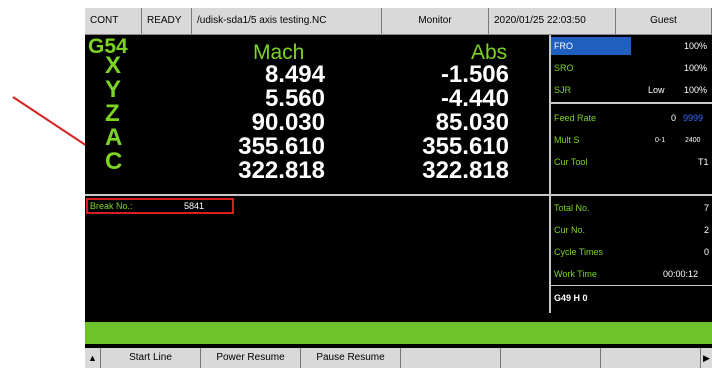  Describe the element at coordinates (564, 68) in the screenshot. I see `sro-label: SRO` at that location.